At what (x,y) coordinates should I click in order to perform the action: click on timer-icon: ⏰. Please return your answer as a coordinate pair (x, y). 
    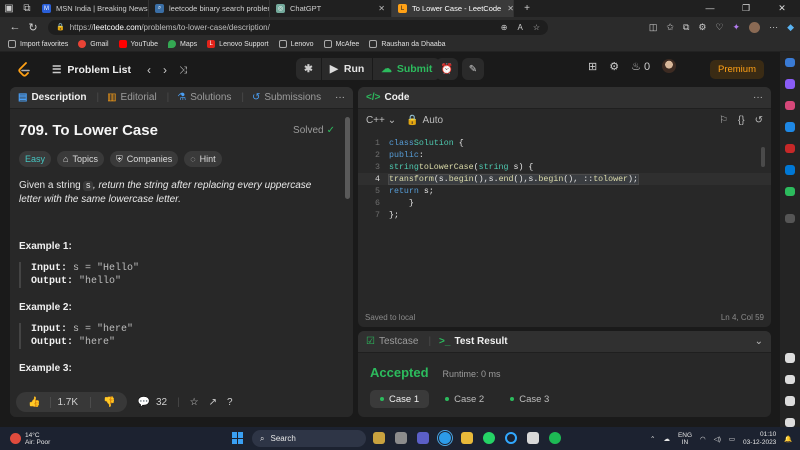
    Looking at the image, I should click on (447, 69).